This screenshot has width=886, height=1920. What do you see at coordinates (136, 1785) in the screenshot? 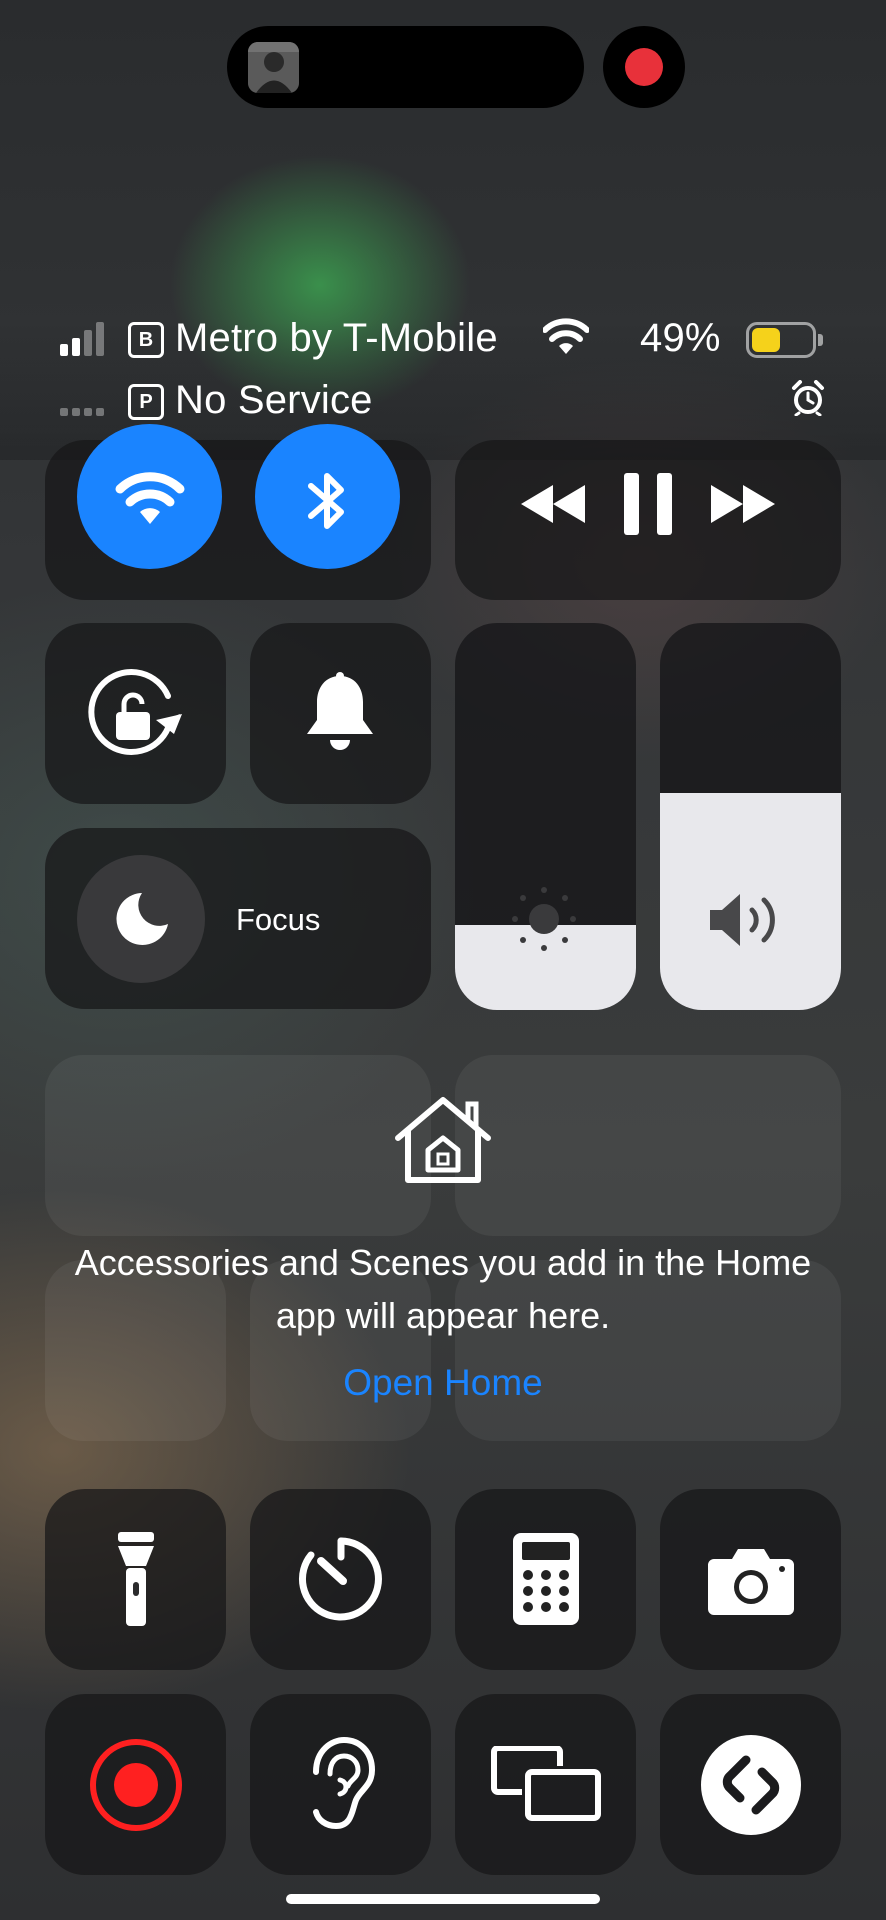
I see `screen-record-icon` at bounding box center [136, 1785].